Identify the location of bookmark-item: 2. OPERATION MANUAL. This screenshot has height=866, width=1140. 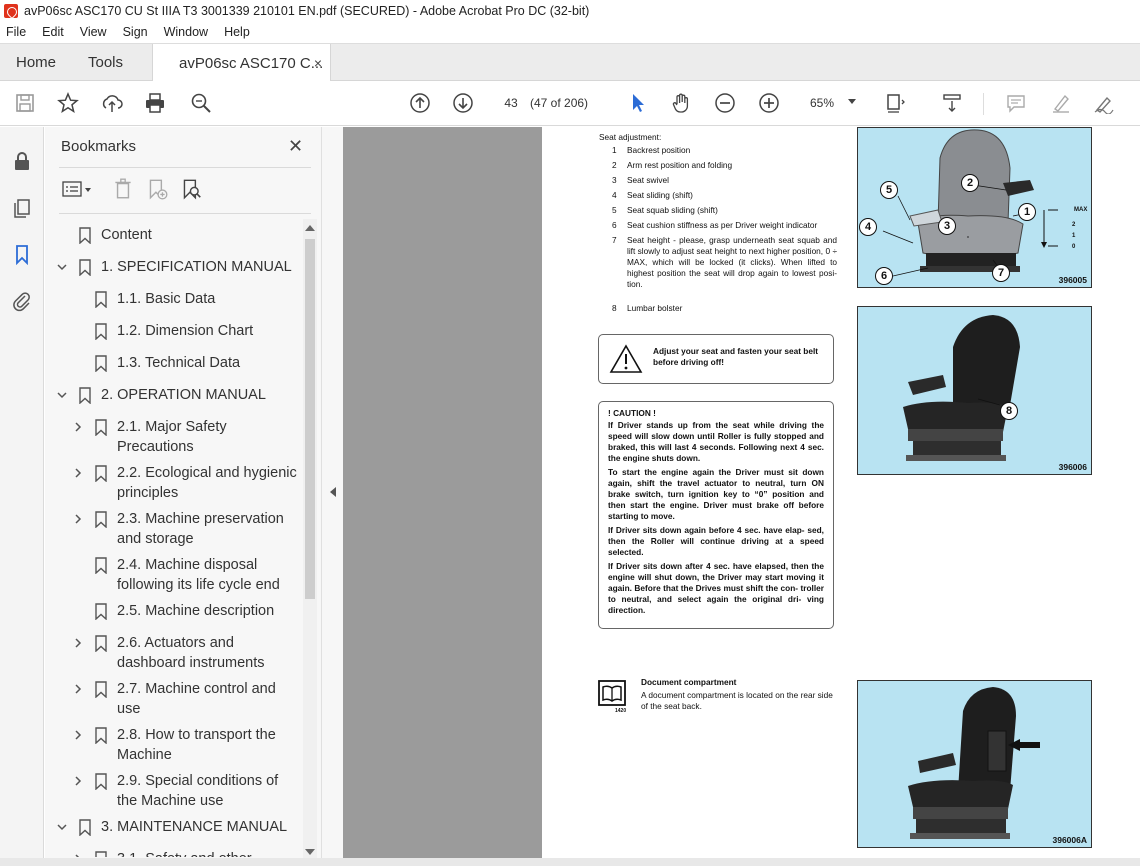
(174, 398).